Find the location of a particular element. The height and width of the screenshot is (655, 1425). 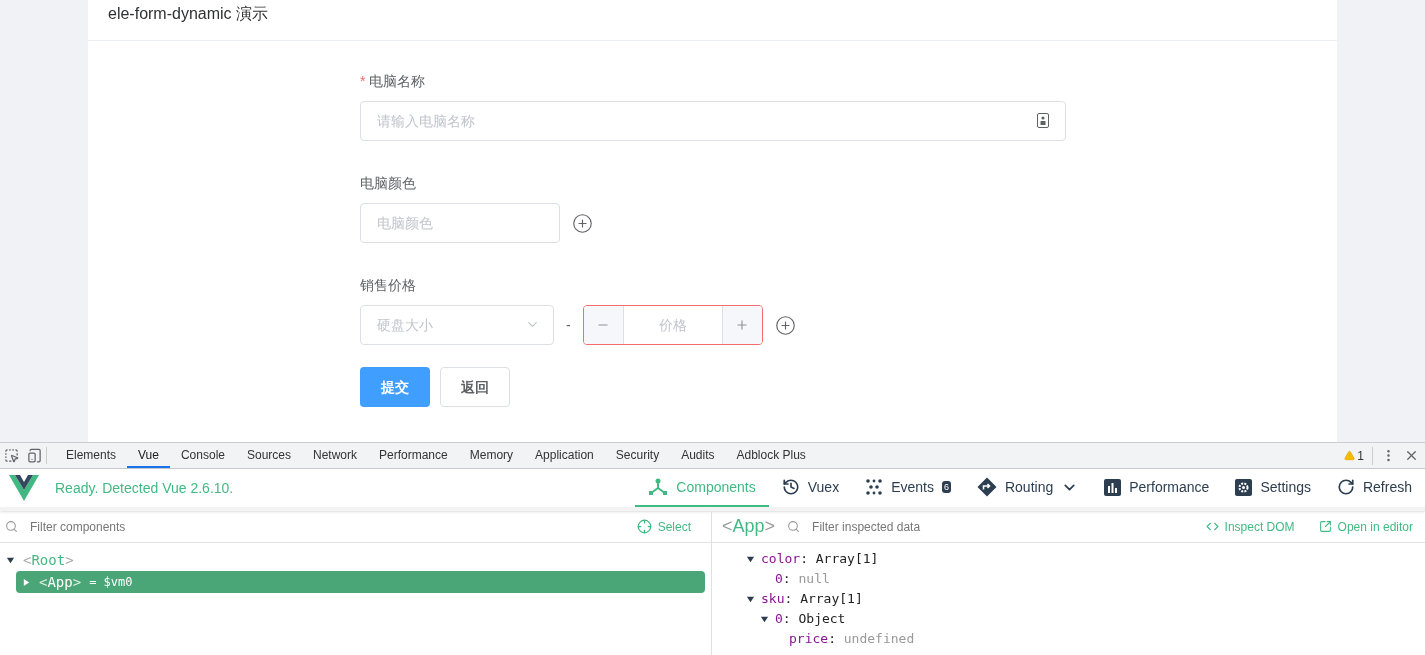

data-entry: price: undefined is located at coordinates (852, 639).